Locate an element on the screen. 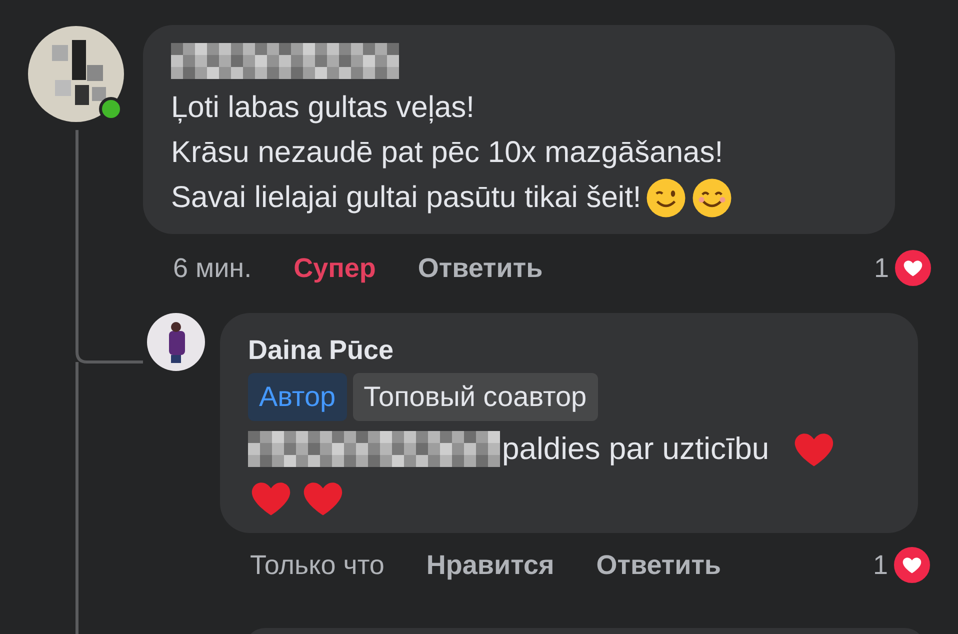 The image size is (958, 634). author-name: Daina Pūce is located at coordinates (569, 349).